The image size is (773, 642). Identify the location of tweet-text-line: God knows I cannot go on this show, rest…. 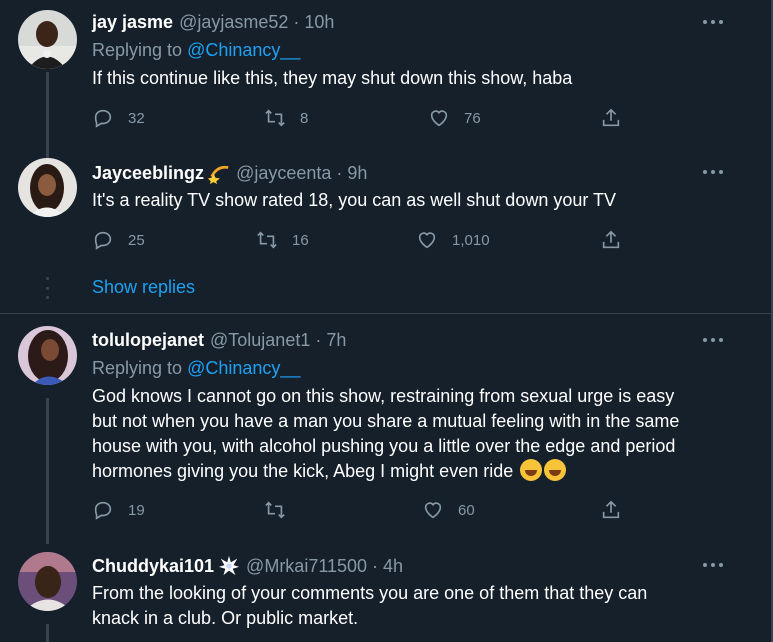
(383, 396).